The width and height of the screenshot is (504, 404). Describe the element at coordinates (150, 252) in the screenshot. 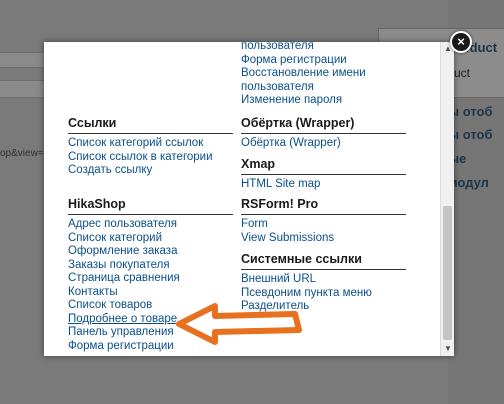

I see `menu-link: Оформление заказа` at that location.